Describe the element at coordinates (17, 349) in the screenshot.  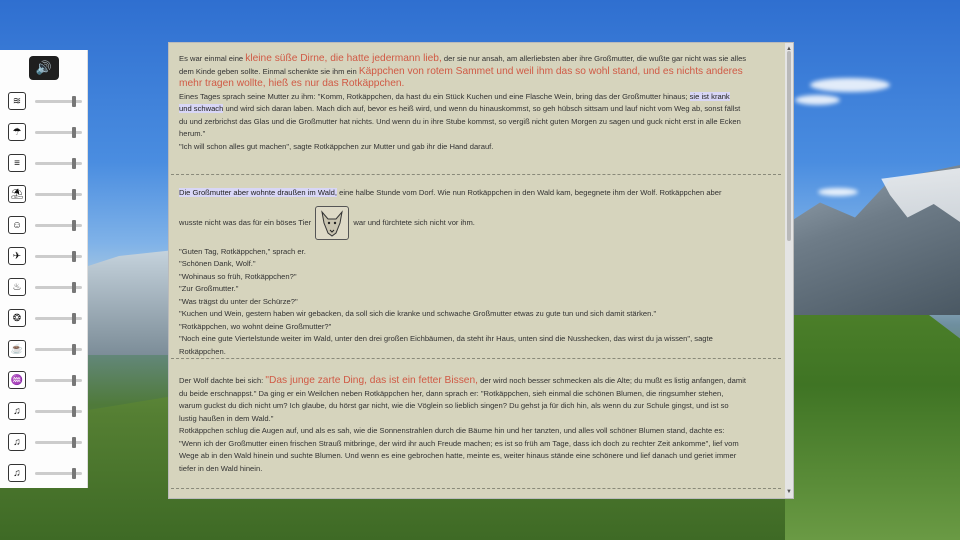
I see `coffee-cup-icon: ☕` at that location.